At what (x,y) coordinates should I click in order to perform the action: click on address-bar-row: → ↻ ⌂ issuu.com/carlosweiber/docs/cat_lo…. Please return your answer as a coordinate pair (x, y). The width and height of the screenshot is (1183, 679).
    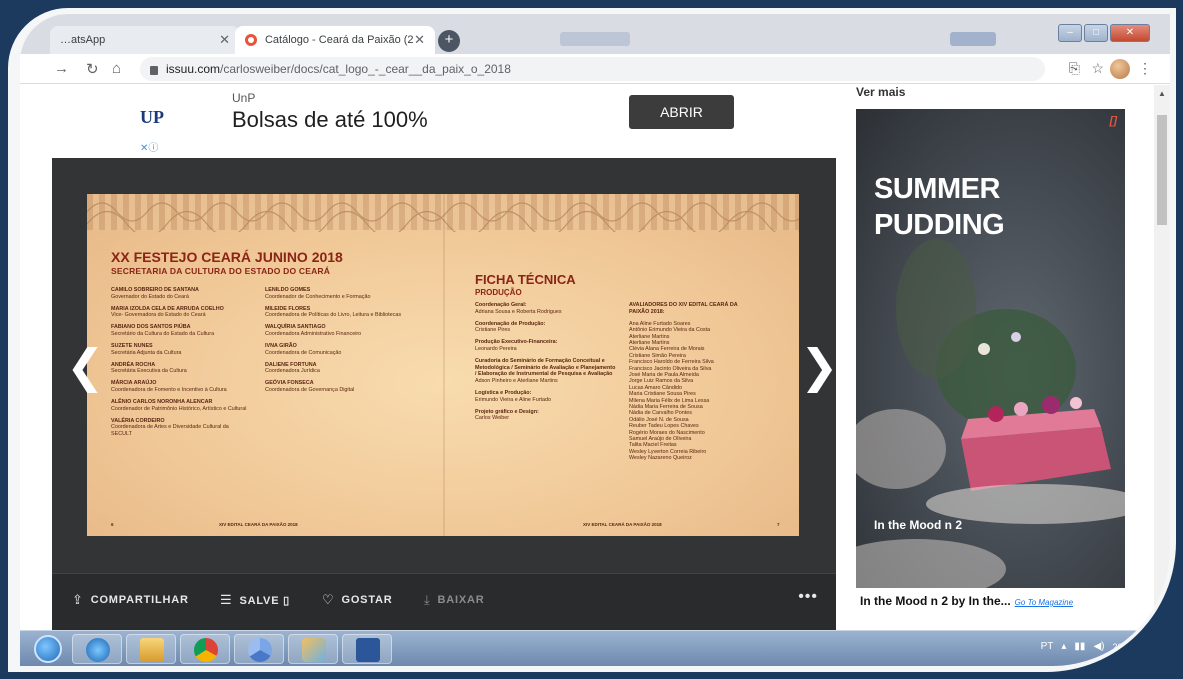
    Looking at the image, I should click on (595, 69).